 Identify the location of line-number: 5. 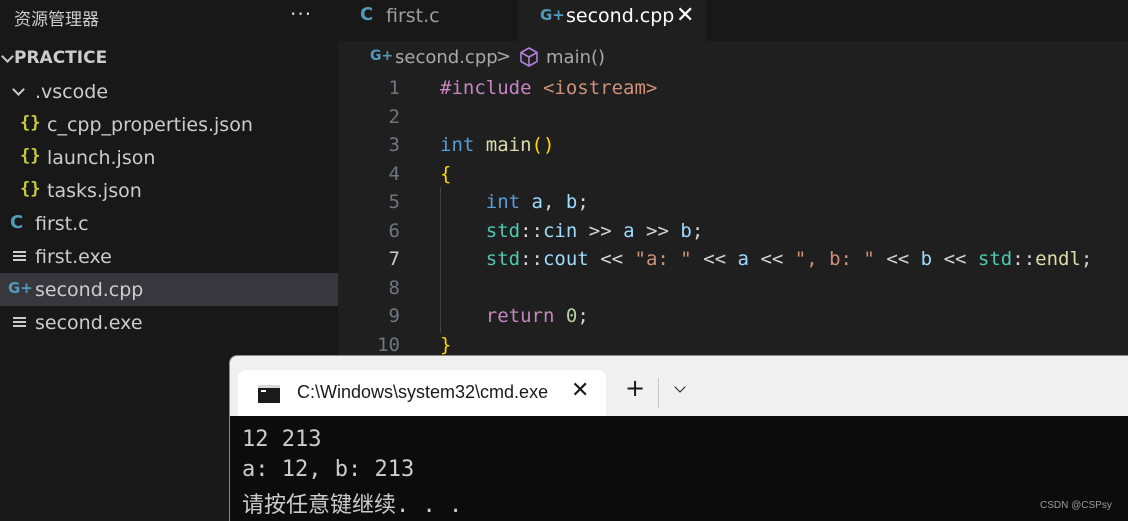
(394, 202).